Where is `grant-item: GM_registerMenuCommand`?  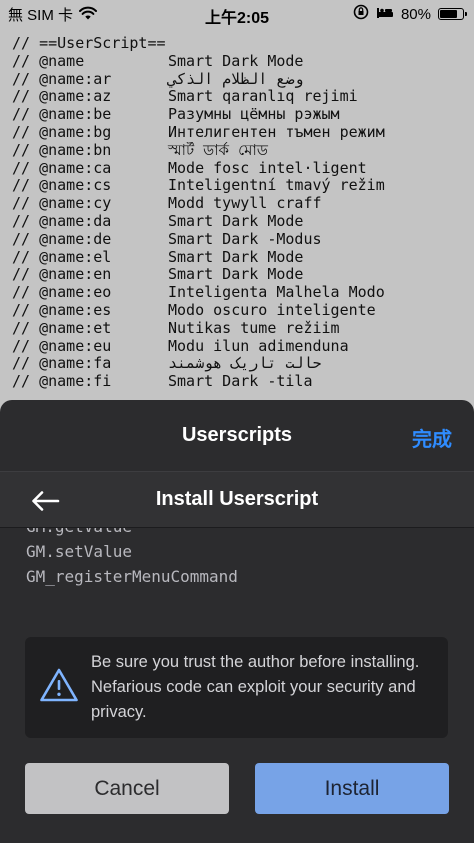
grant-item: GM_registerMenuCommand is located at coordinates (132, 576).